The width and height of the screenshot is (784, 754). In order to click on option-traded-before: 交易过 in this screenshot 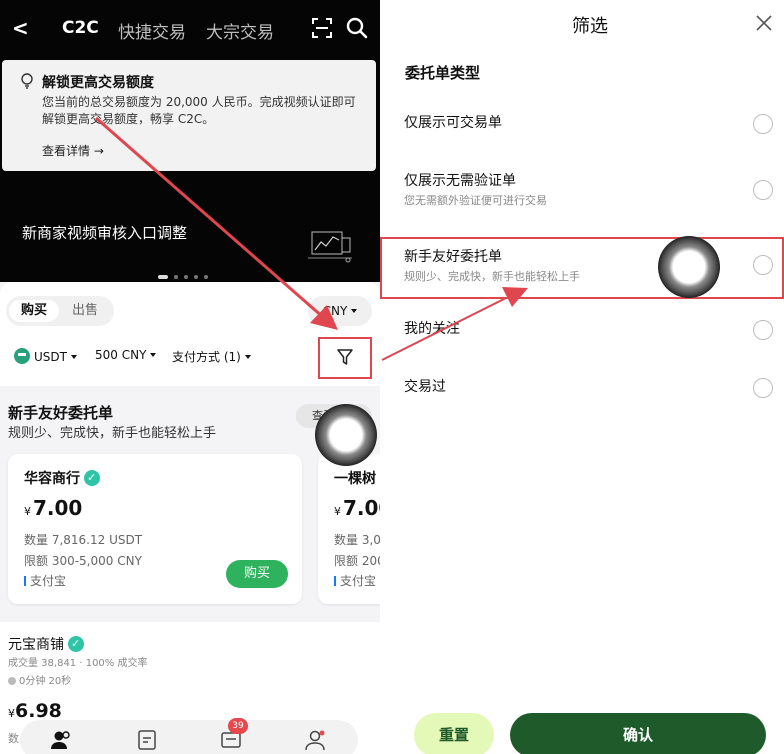, I will do `click(582, 390)`.